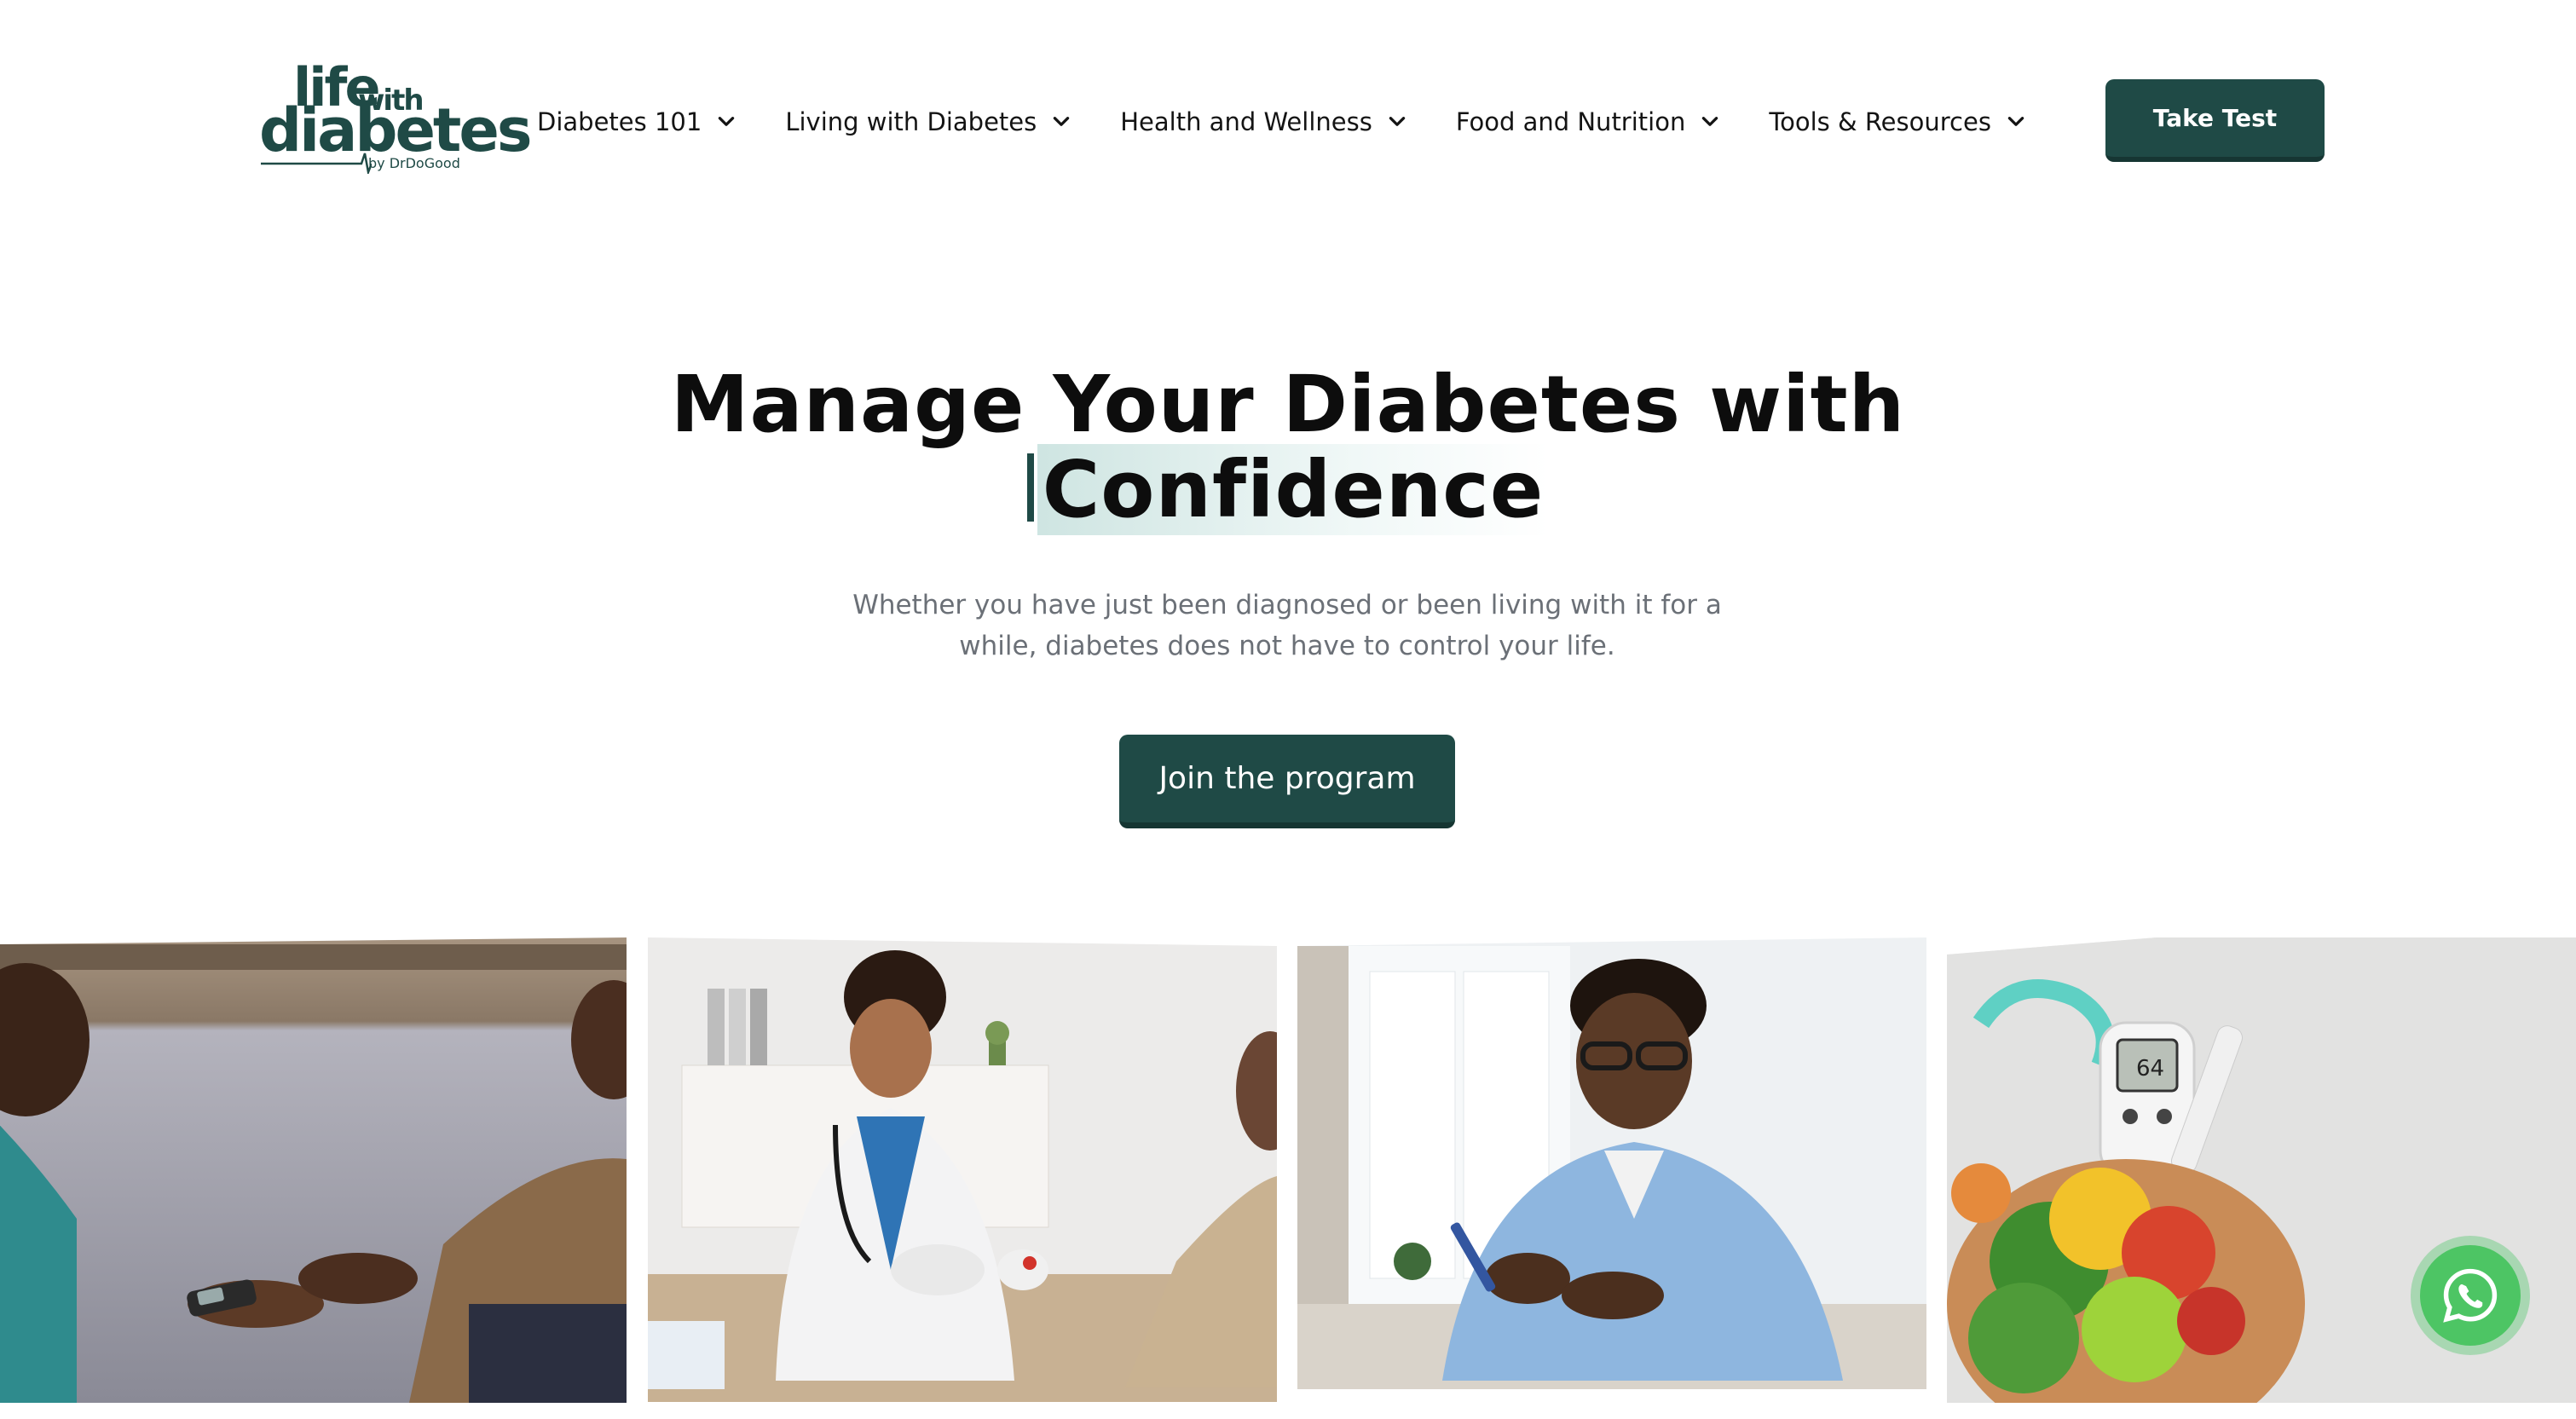  Describe the element at coordinates (1611, 1170) in the screenshot. I see `man-testing-blood-sugar-photo` at that location.